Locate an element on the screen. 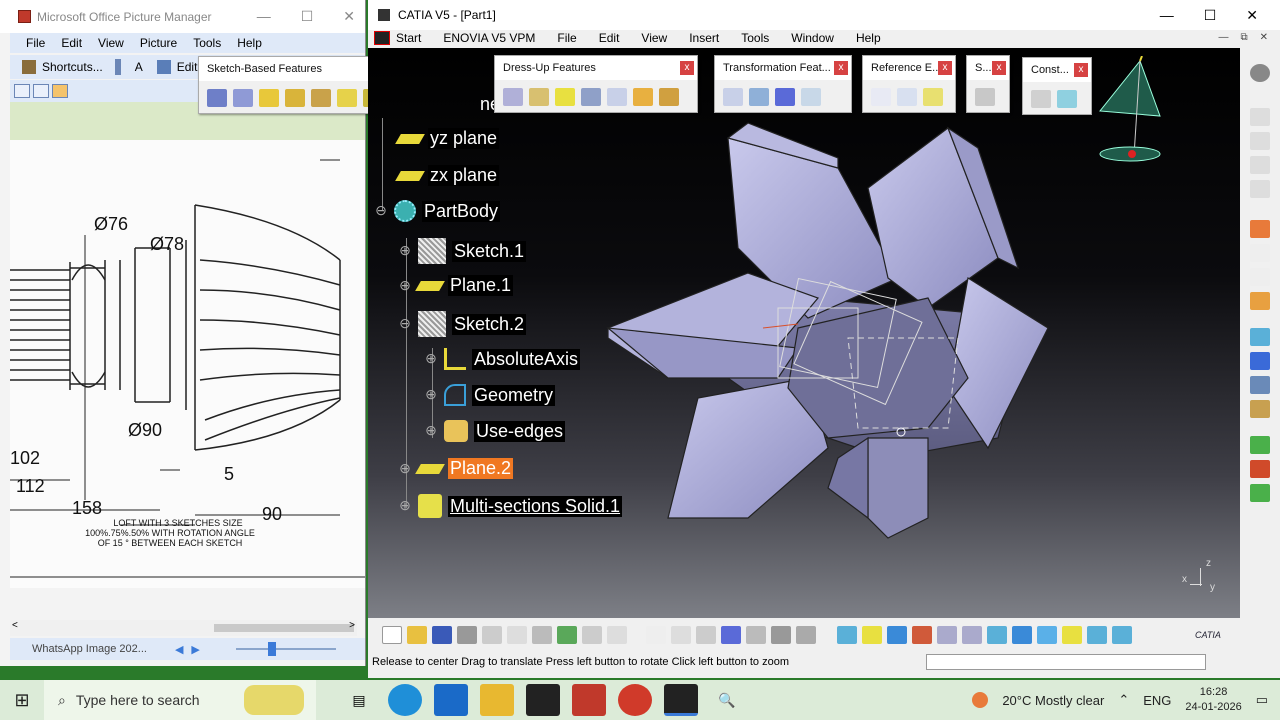 The height and width of the screenshot is (720, 1280). language-indicator: ENG is located at coordinates (1157, 700).